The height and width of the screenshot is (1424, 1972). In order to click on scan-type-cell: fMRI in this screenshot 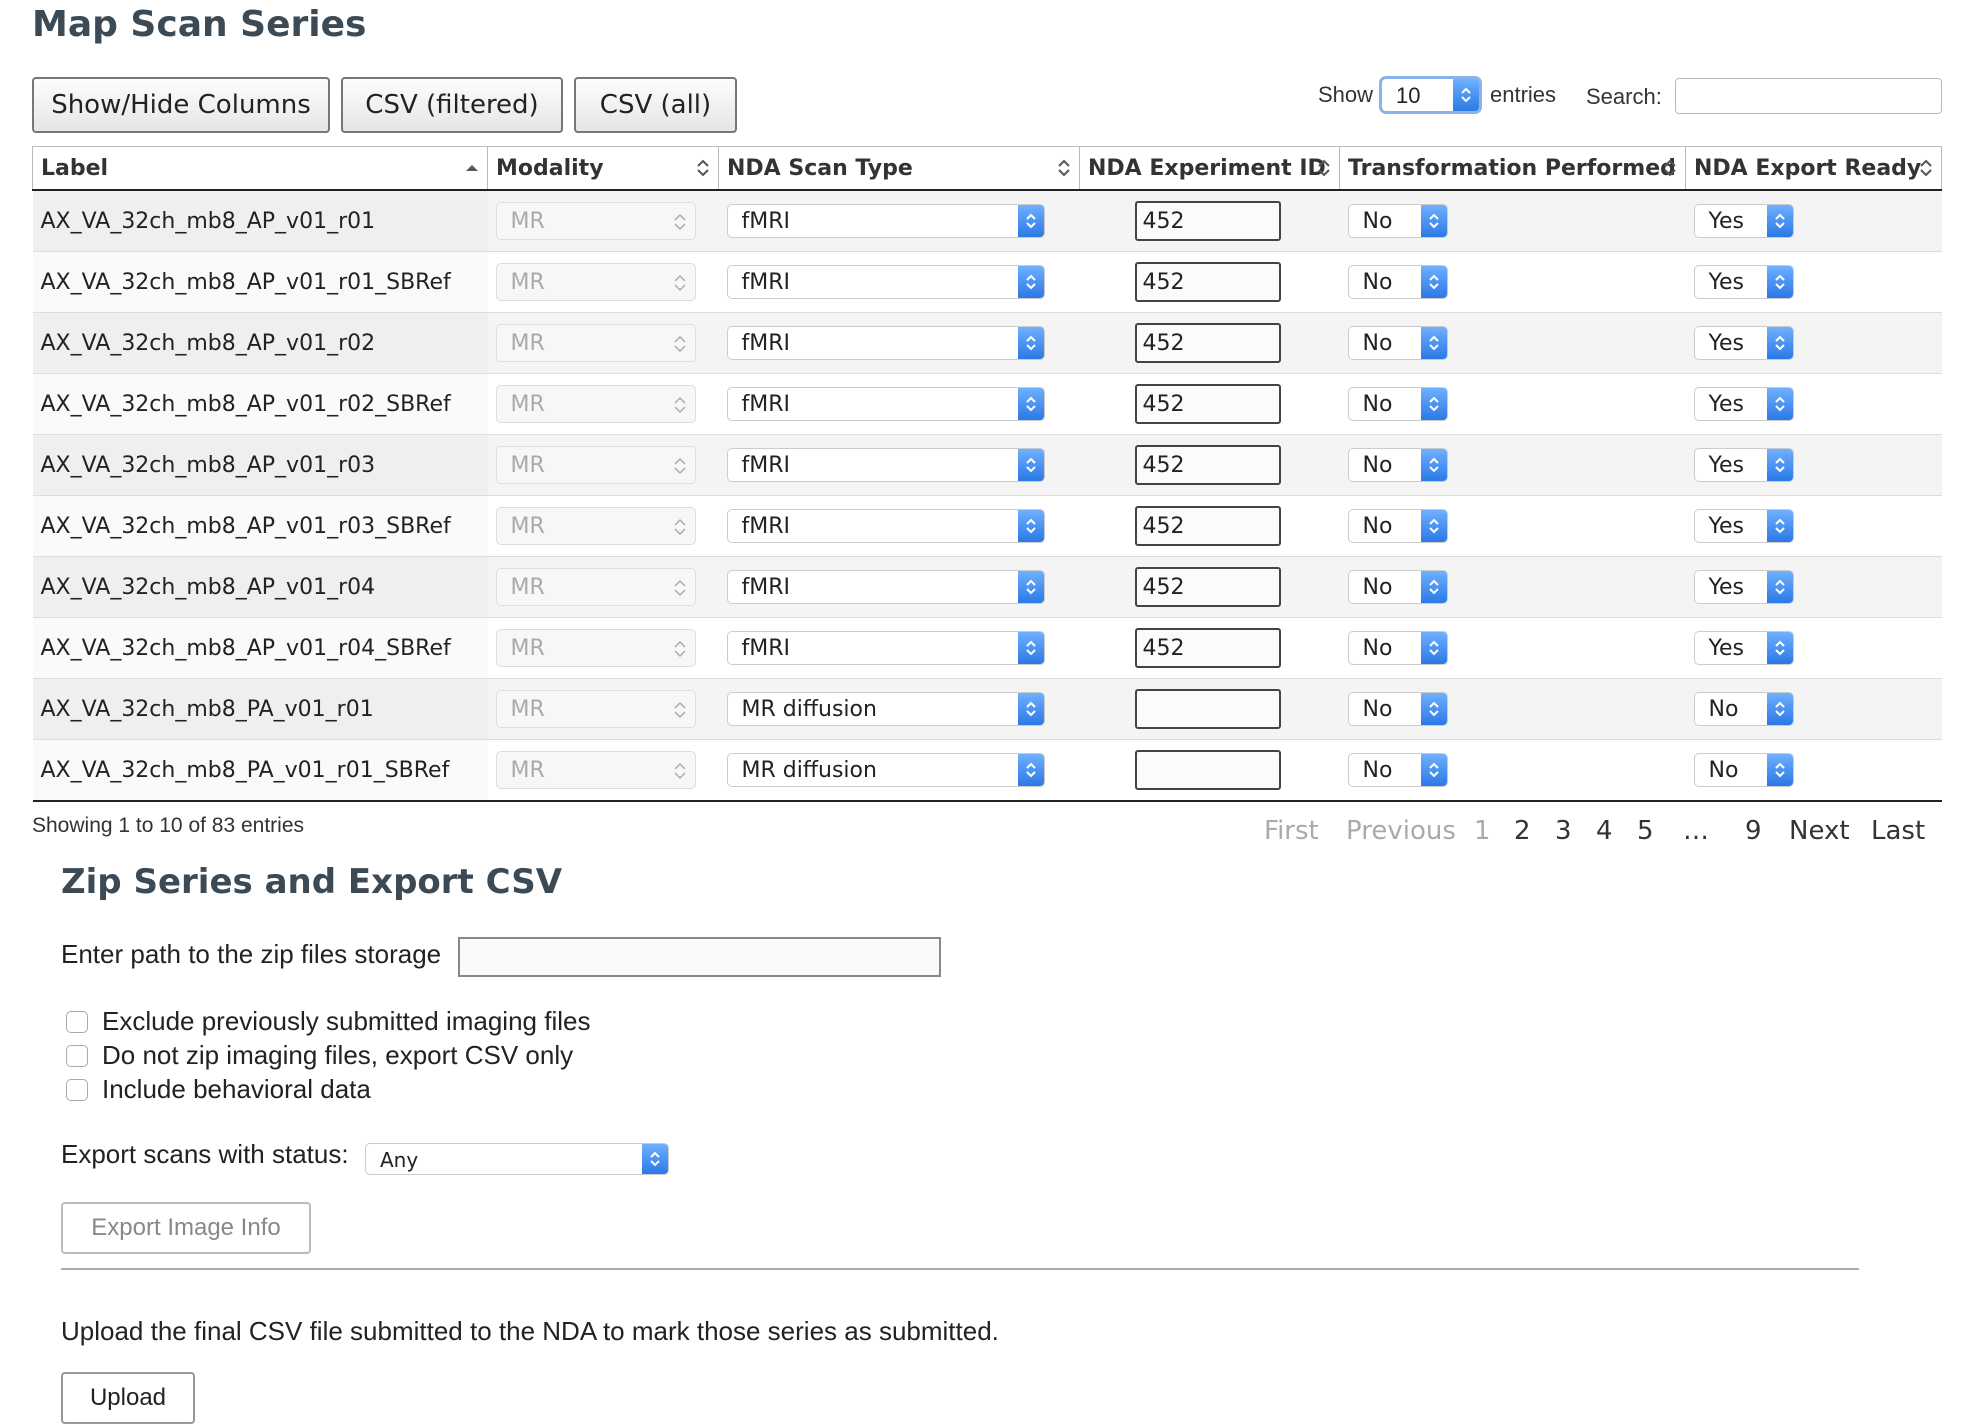, I will do `click(899, 220)`.